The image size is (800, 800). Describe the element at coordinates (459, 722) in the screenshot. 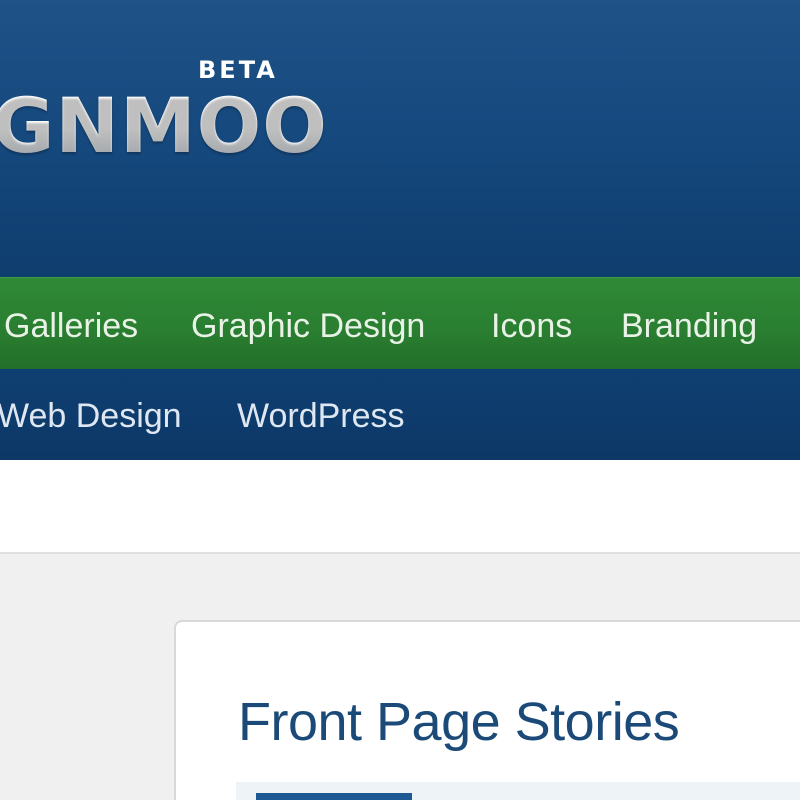

I see `section-title: Front Page Stories` at that location.